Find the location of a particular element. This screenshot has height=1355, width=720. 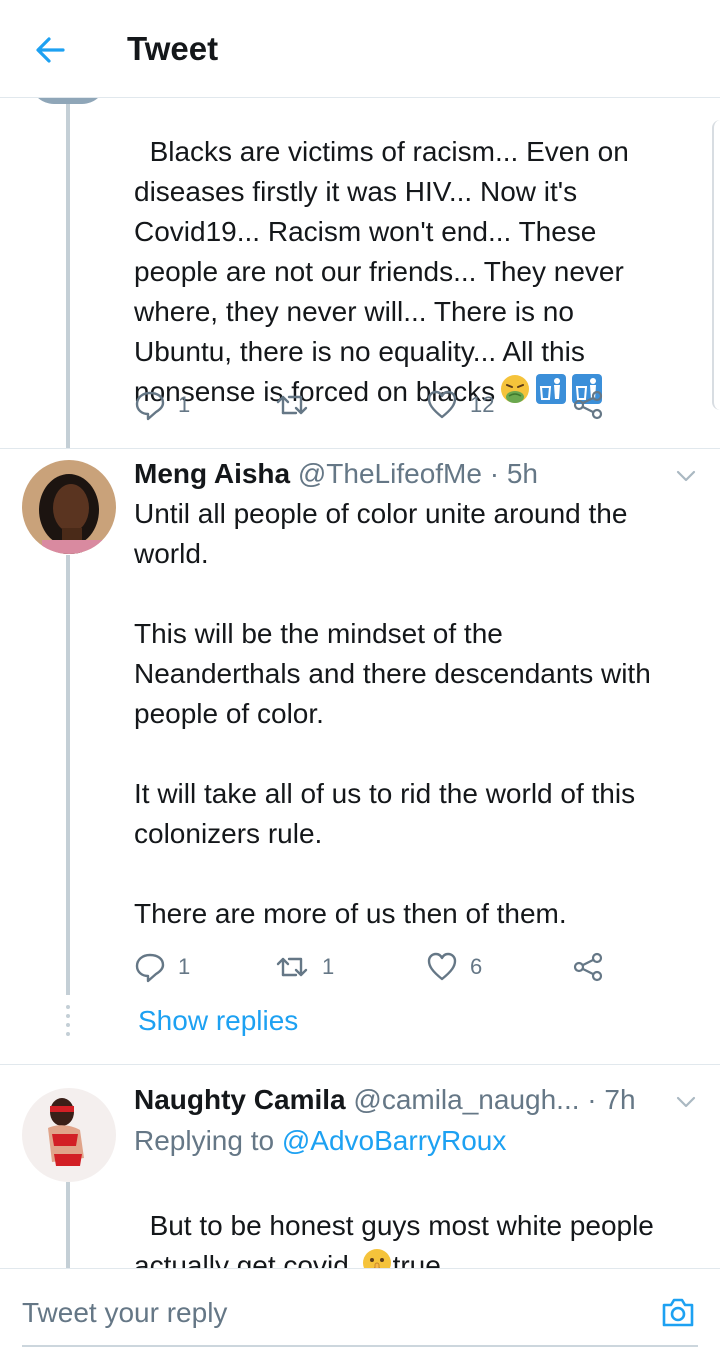

show-replies-link: Show replies is located at coordinates (218, 1021).